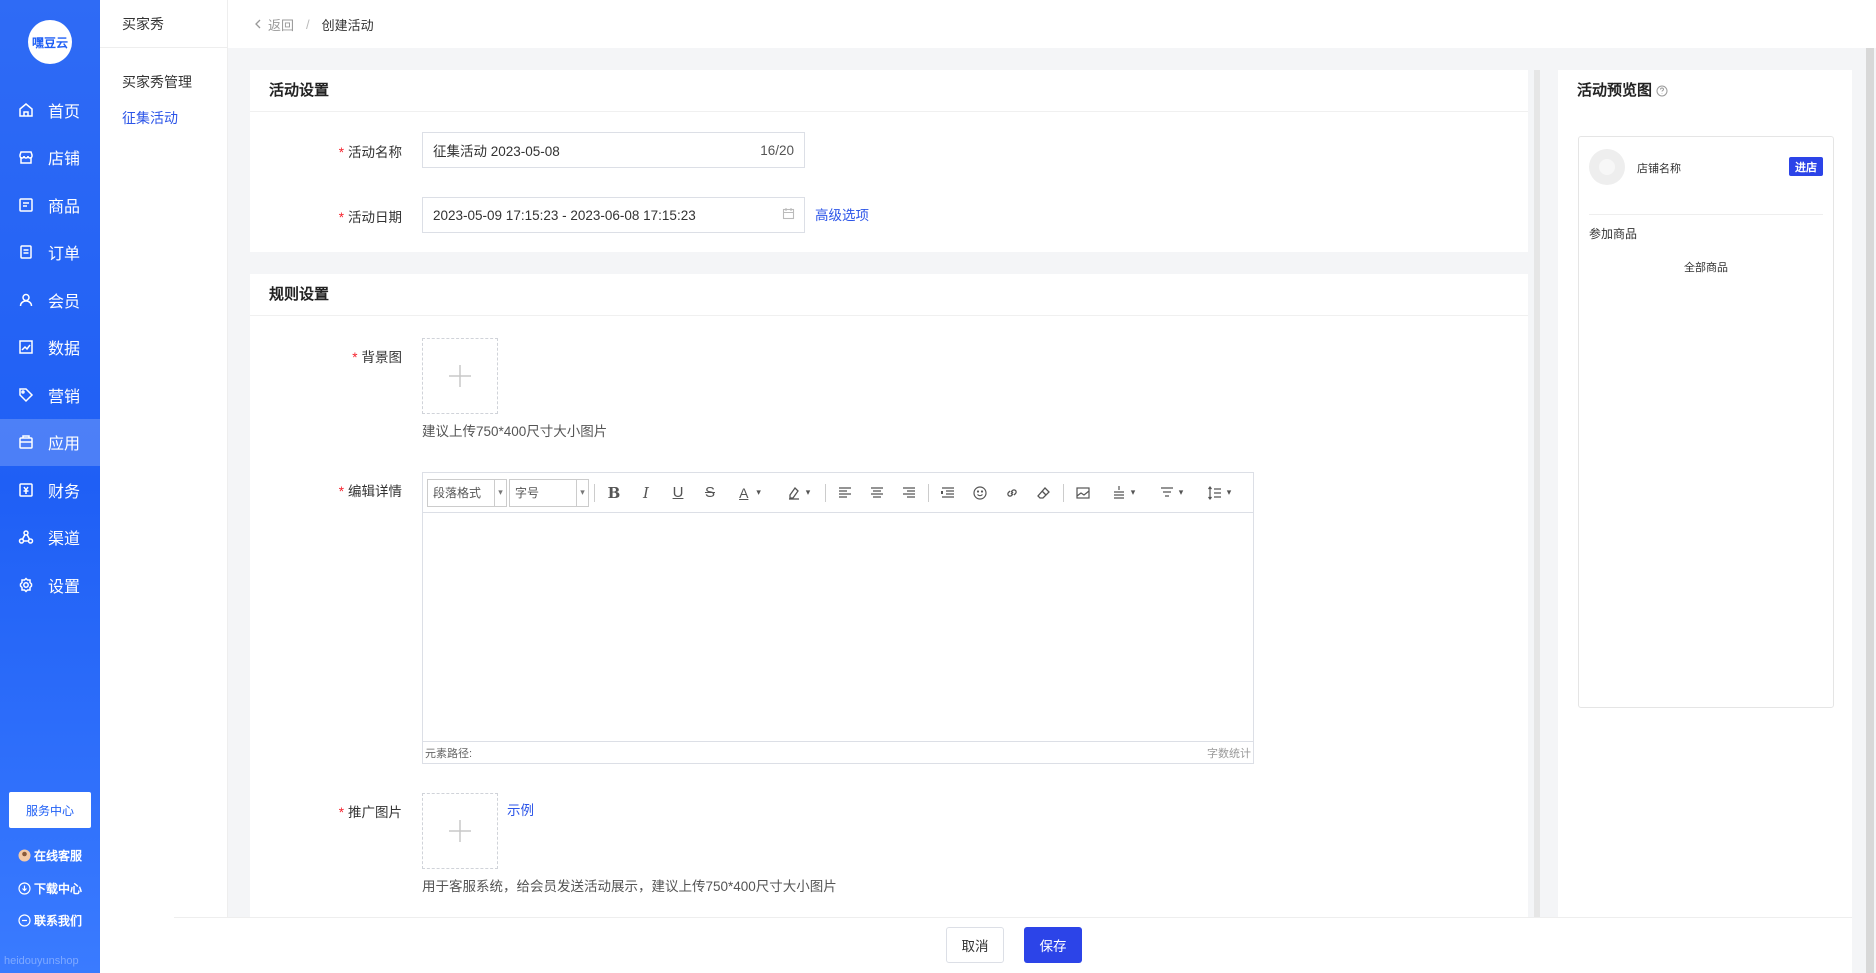 Image resolution: width=1876 pixels, height=973 pixels. What do you see at coordinates (50, 855) in the screenshot?
I see `online-service-link: 在线客服` at bounding box center [50, 855].